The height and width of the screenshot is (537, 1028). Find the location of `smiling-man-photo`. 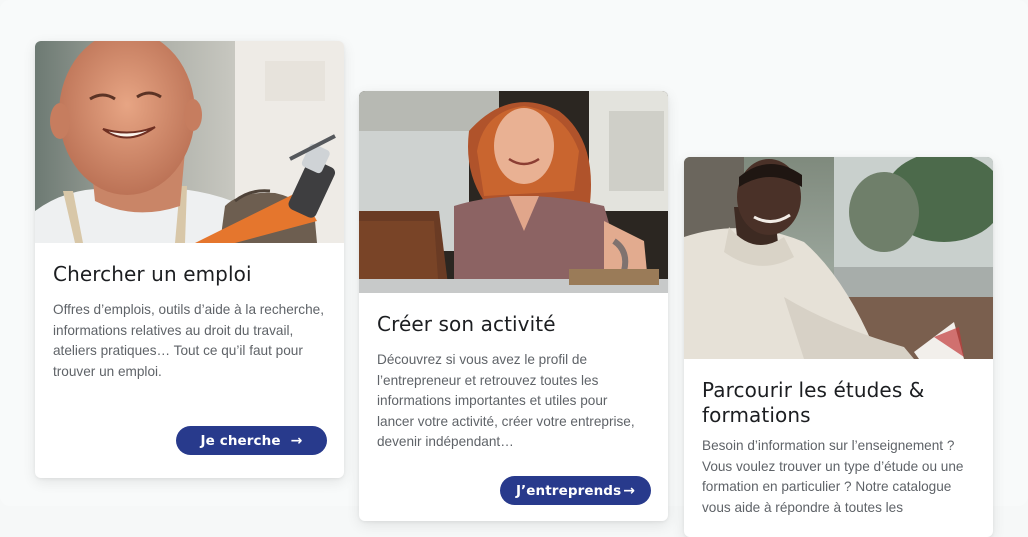

smiling-man-photo is located at coordinates (189, 142).